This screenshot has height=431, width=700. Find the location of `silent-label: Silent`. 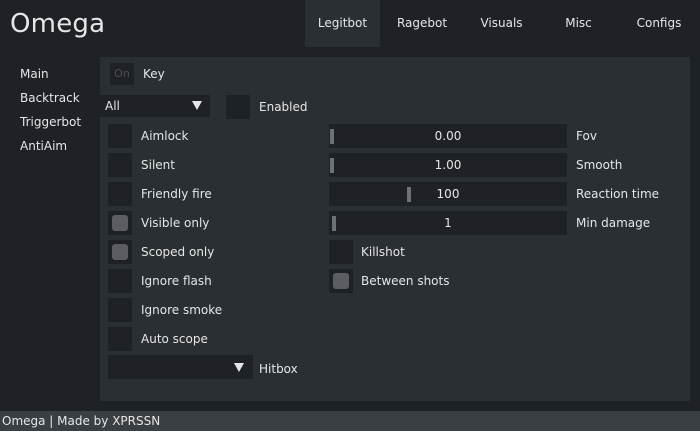

silent-label: Silent is located at coordinates (158, 165).